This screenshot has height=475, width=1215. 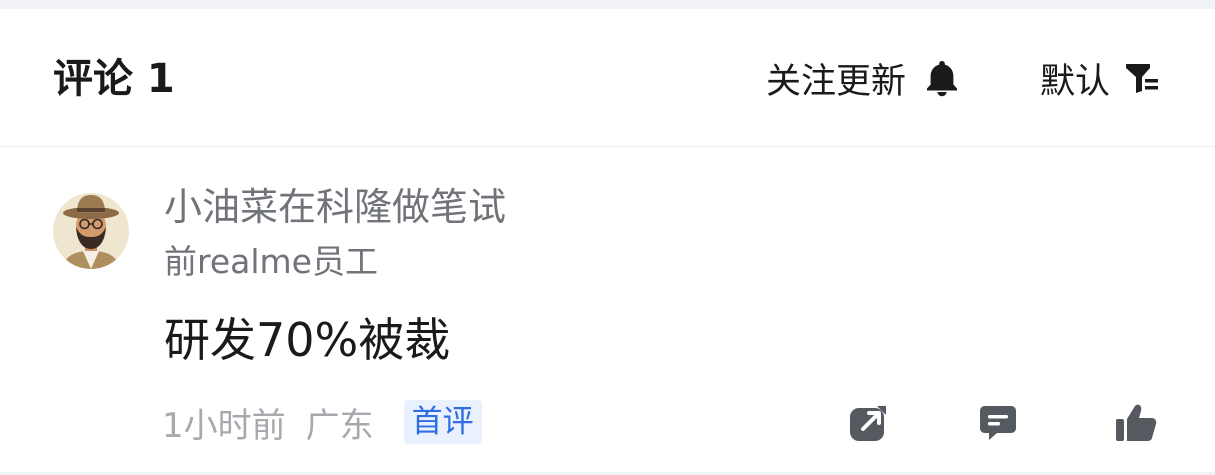 I want to click on comment-time: 1小时前, so click(x=224, y=425).